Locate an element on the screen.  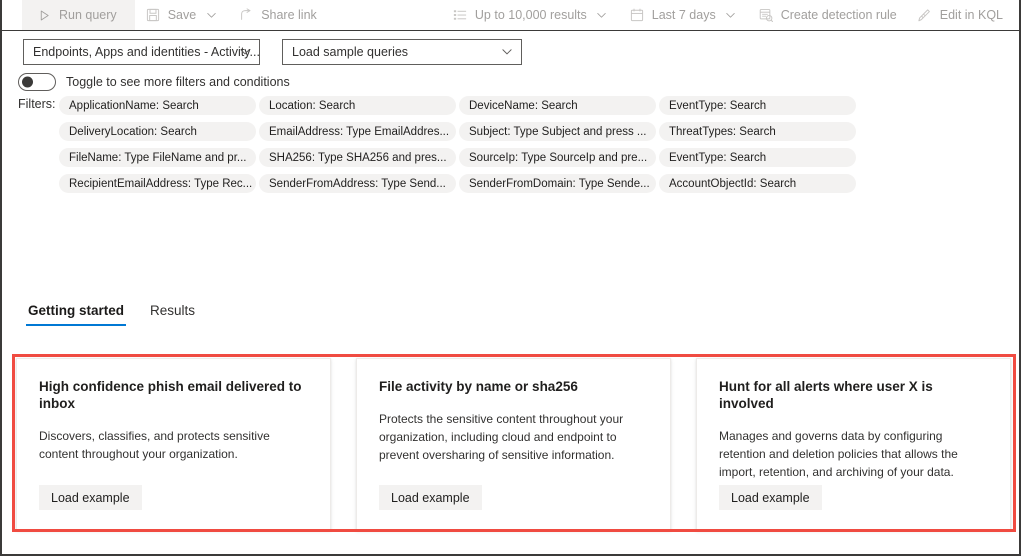
create-detection-rule-label: Create detection rule is located at coordinates (838, 14).